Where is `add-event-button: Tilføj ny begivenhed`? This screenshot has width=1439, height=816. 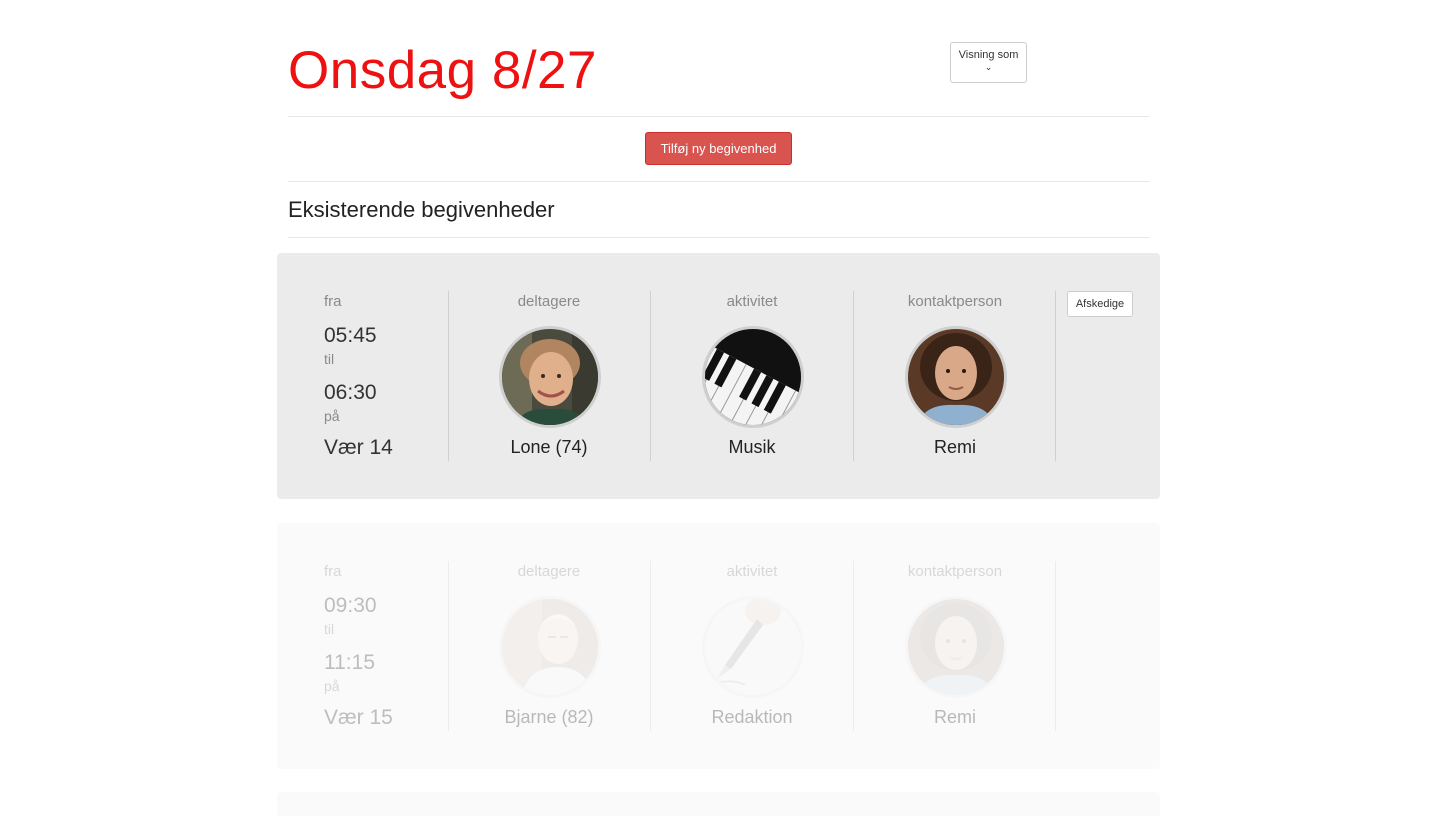
add-event-button: Tilføj ny begivenhed is located at coordinates (718, 148).